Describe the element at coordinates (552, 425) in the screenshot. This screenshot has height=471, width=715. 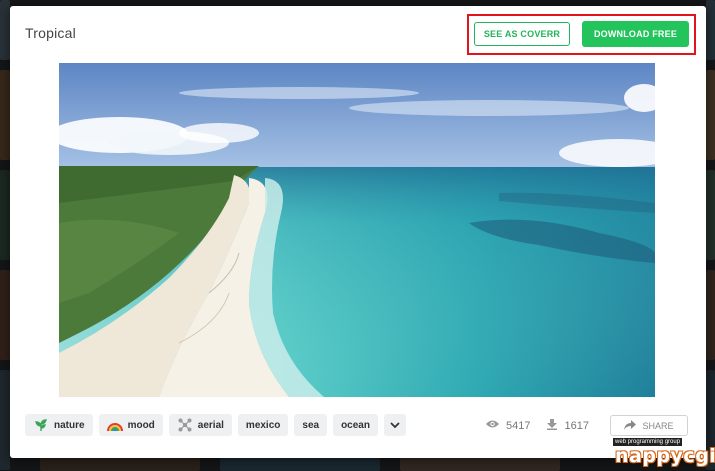
I see `download-icon` at that location.